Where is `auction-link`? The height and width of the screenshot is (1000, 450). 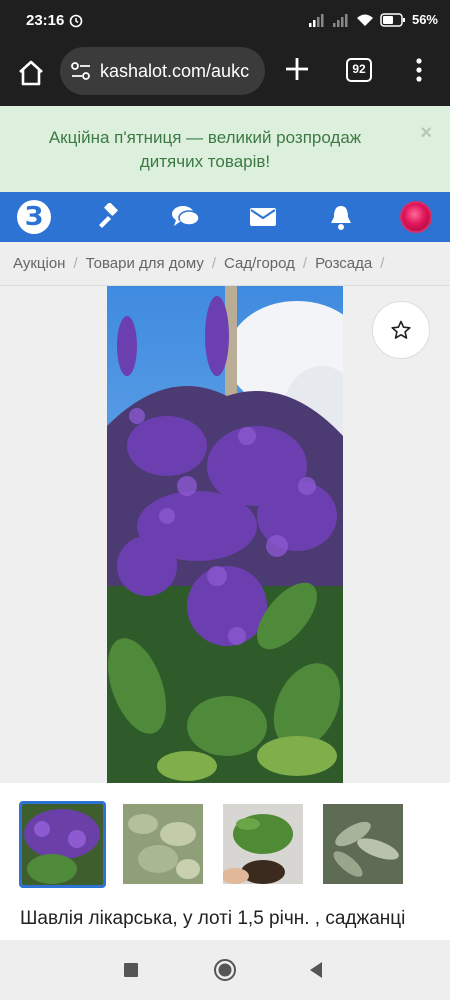
auction-link is located at coordinates (110, 217).